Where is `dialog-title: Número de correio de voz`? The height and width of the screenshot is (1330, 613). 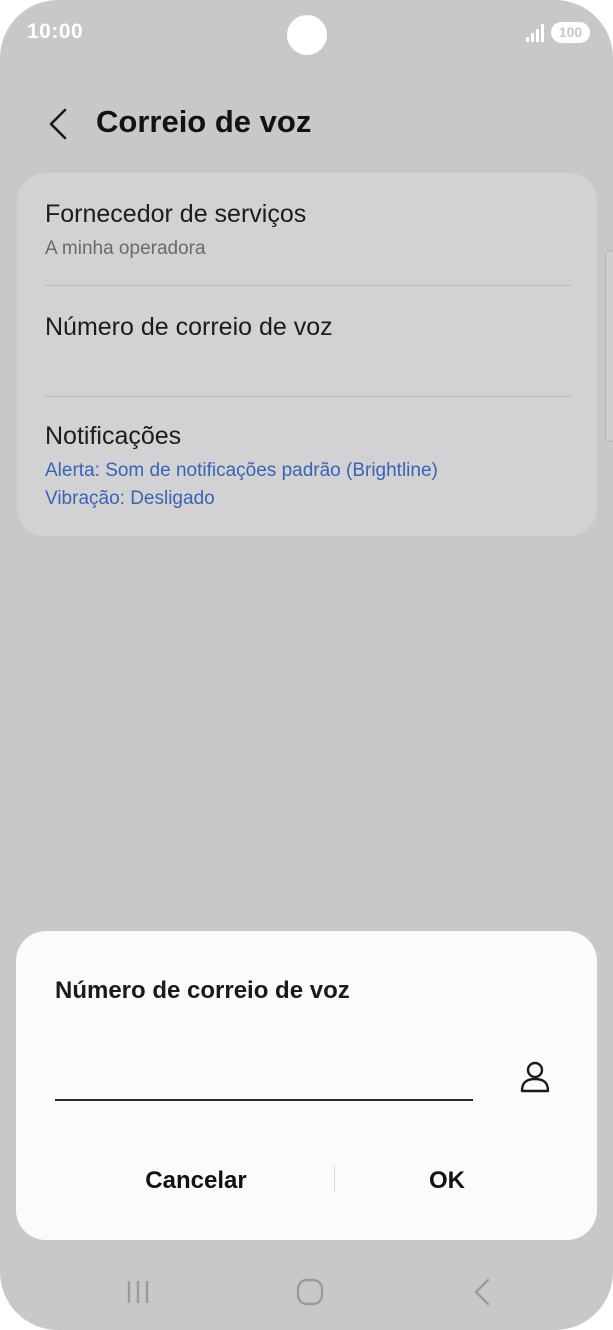
dialog-title: Número de correio de voz is located at coordinates (202, 990).